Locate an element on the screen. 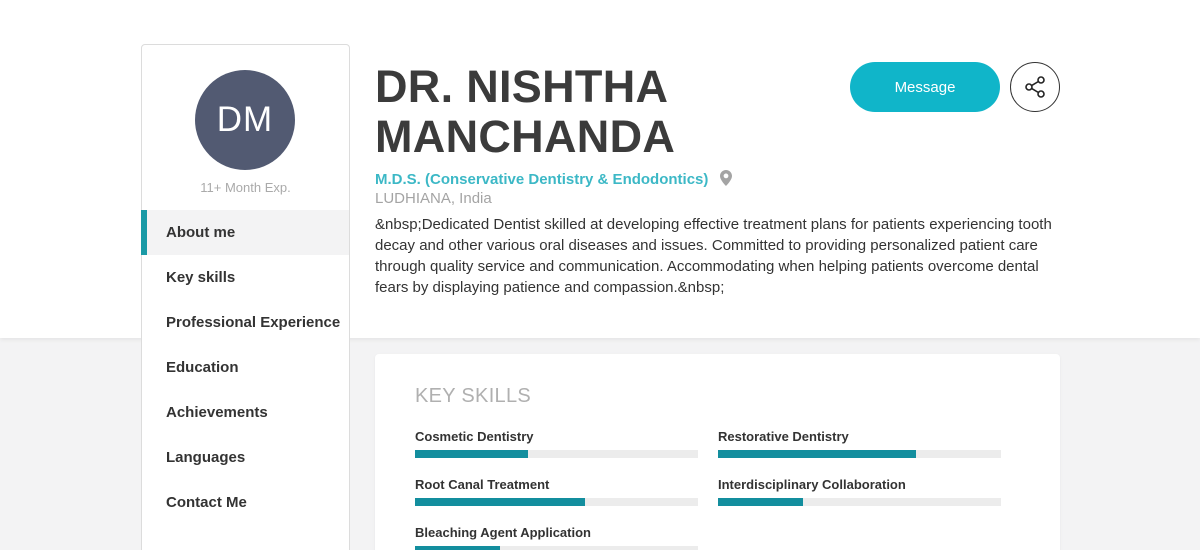 This screenshot has height=550, width=1200. skill-item: Bleaching Agent Application is located at coordinates (556, 537).